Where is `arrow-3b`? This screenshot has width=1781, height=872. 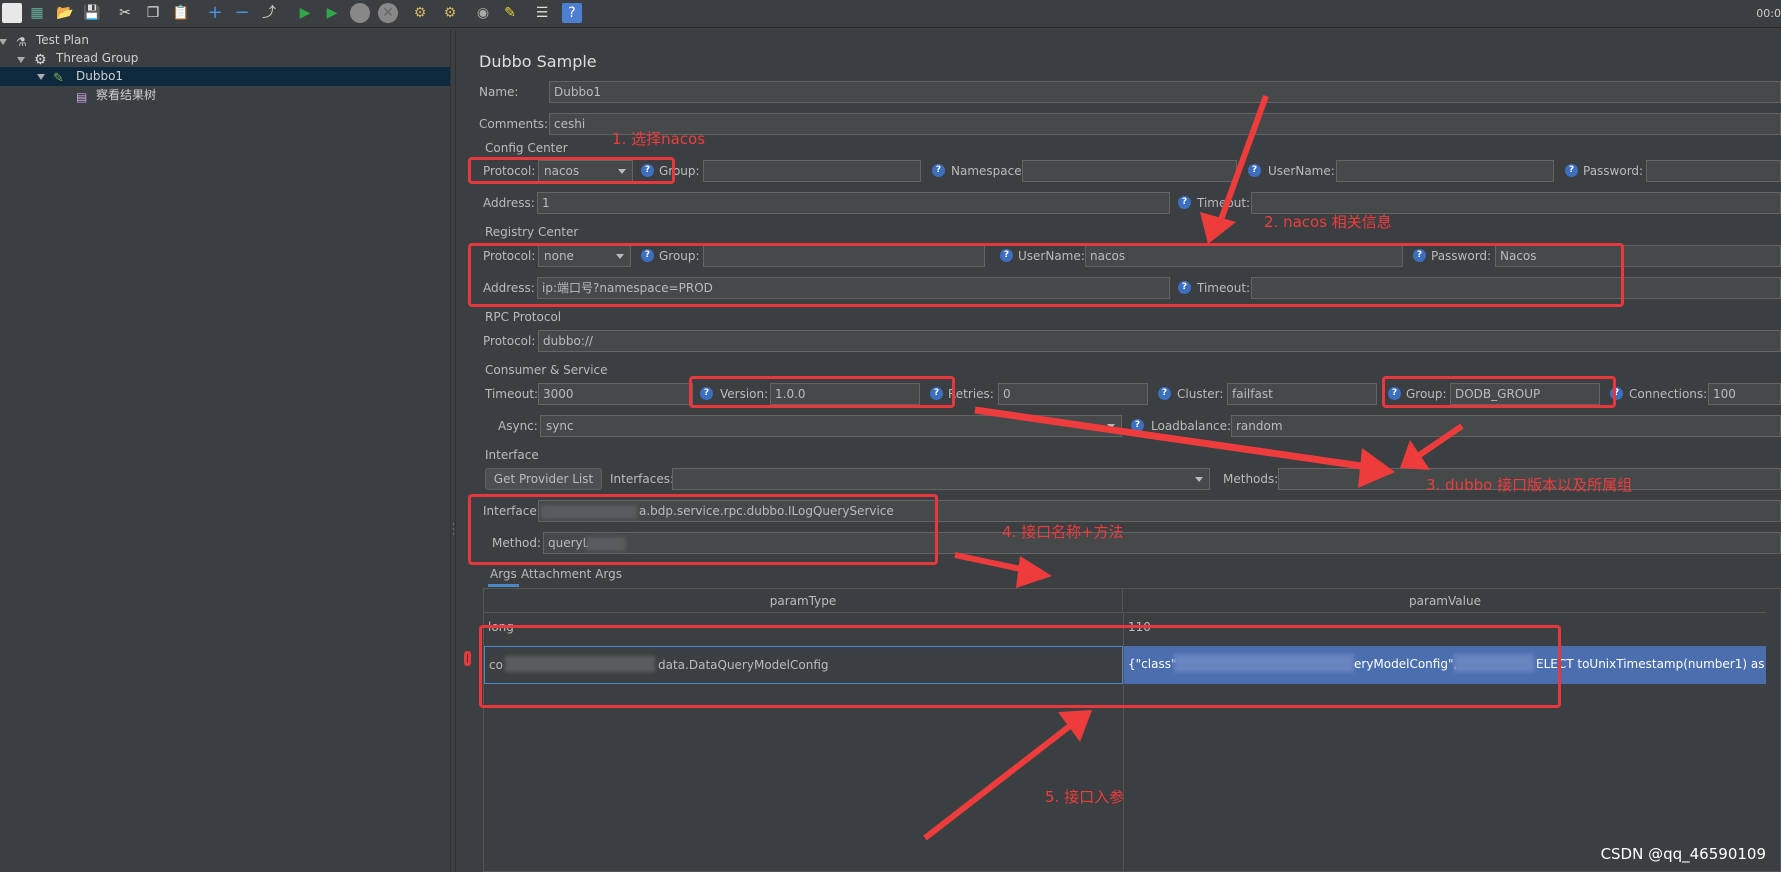 arrow-3b is located at coordinates (1438, 442).